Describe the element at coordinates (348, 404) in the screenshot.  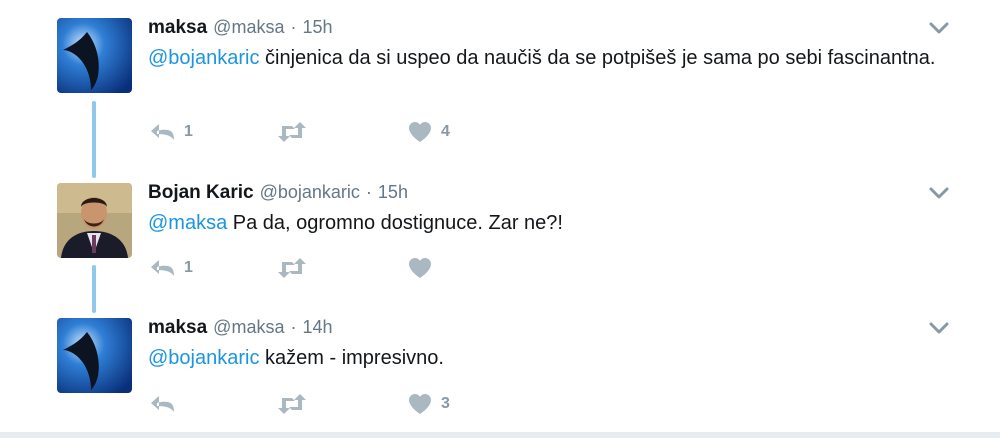
I see `tweet-actions: 3` at that location.